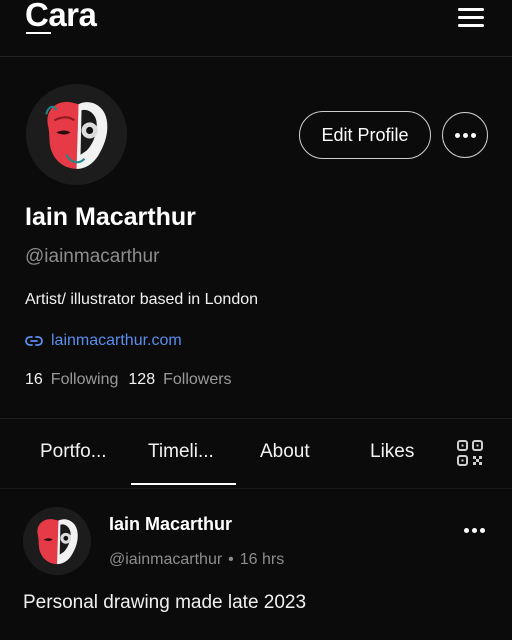 Image resolution: width=512 pixels, height=640 pixels. Describe the element at coordinates (142, 299) in the screenshot. I see `profile-bio: Artist/ illustrator based in London` at that location.